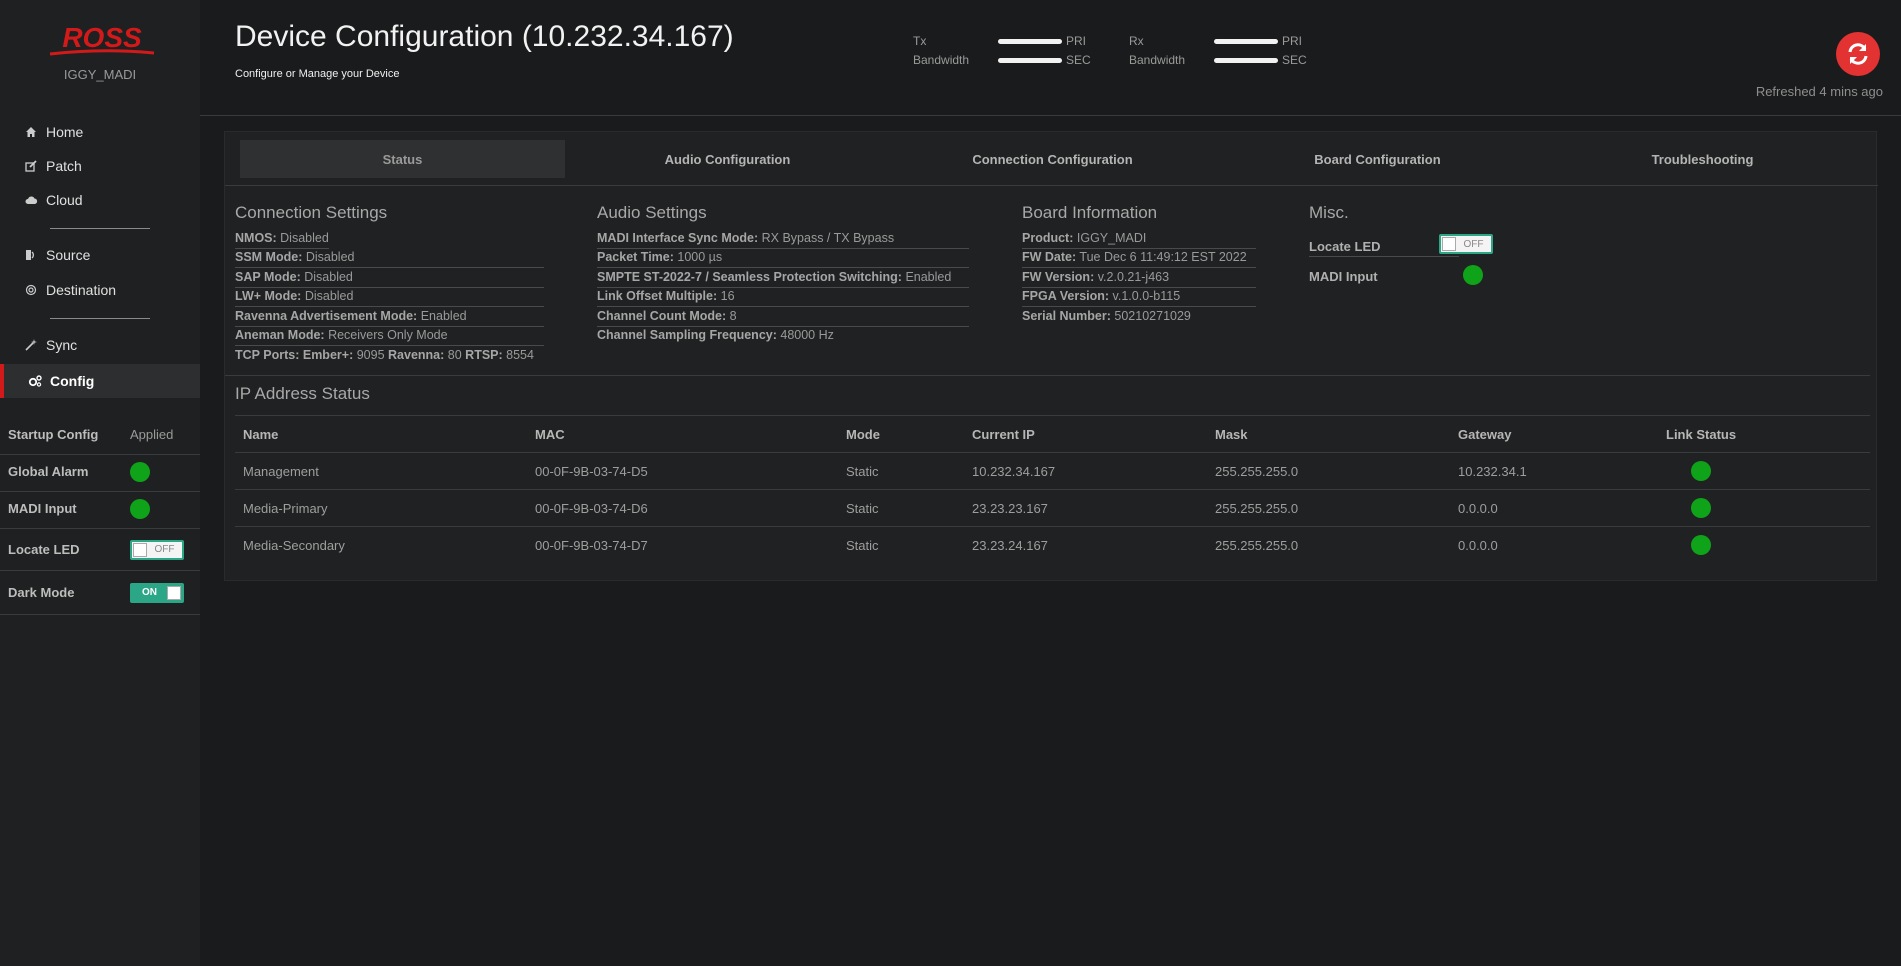 Image resolution: width=1901 pixels, height=966 pixels. I want to click on cell-mac: 00-0F-9B-03-74-D7, so click(591, 545).